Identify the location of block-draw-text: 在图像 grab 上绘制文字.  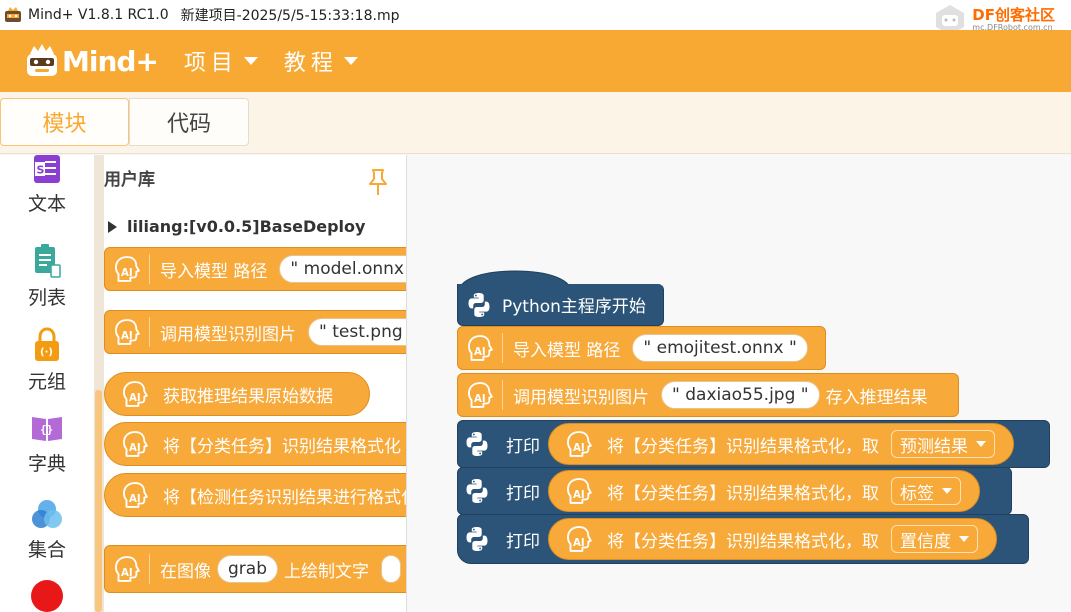
(255, 569).